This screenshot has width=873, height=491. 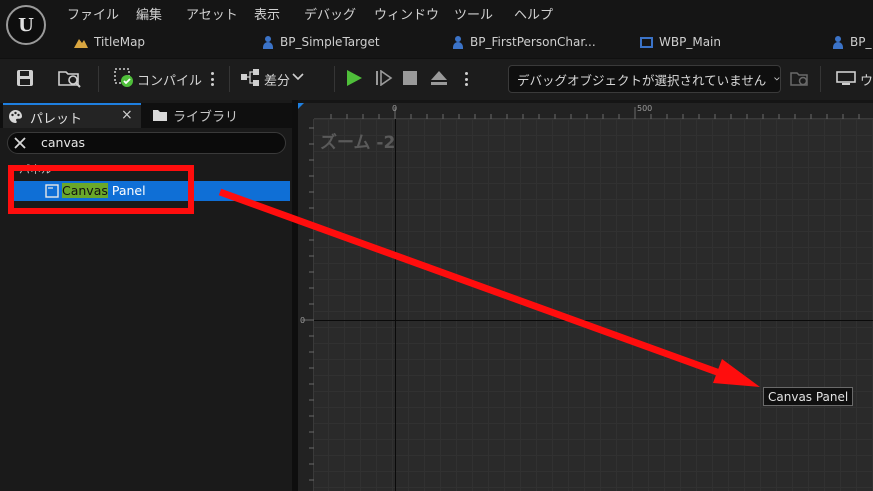 I want to click on ruler-x-label-500: 500, so click(x=645, y=108).